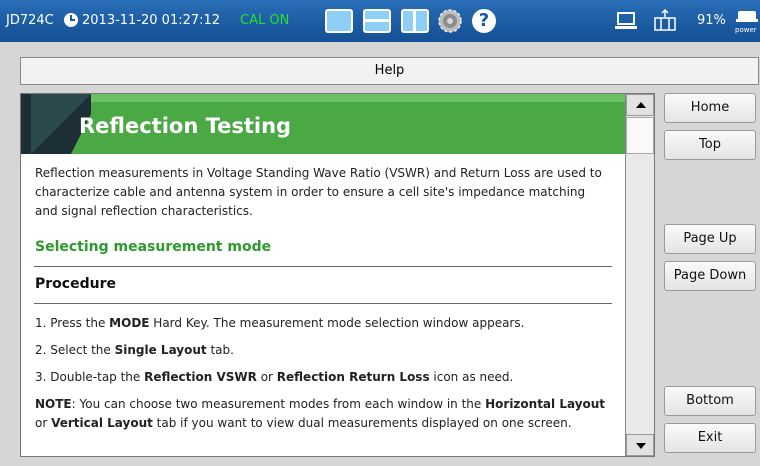  What do you see at coordinates (640, 445) in the screenshot?
I see `scroll-down-icon` at bounding box center [640, 445].